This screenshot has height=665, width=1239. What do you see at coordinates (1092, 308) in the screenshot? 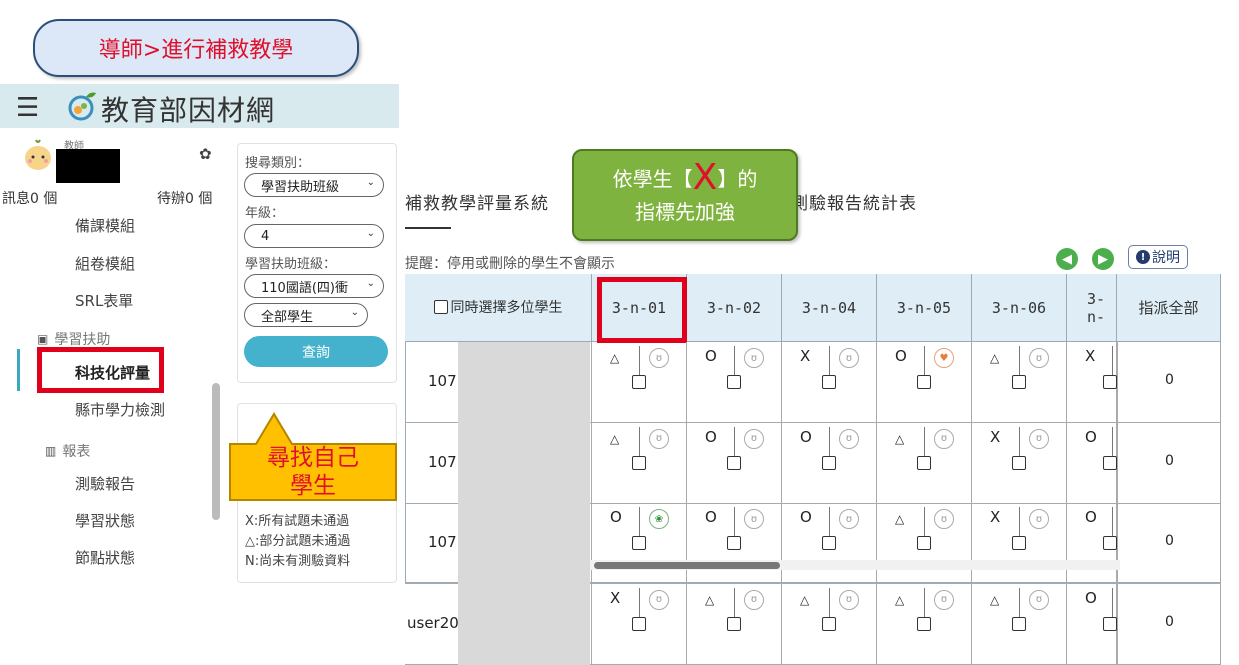
I see `column-header: 3-n-` at bounding box center [1092, 308].